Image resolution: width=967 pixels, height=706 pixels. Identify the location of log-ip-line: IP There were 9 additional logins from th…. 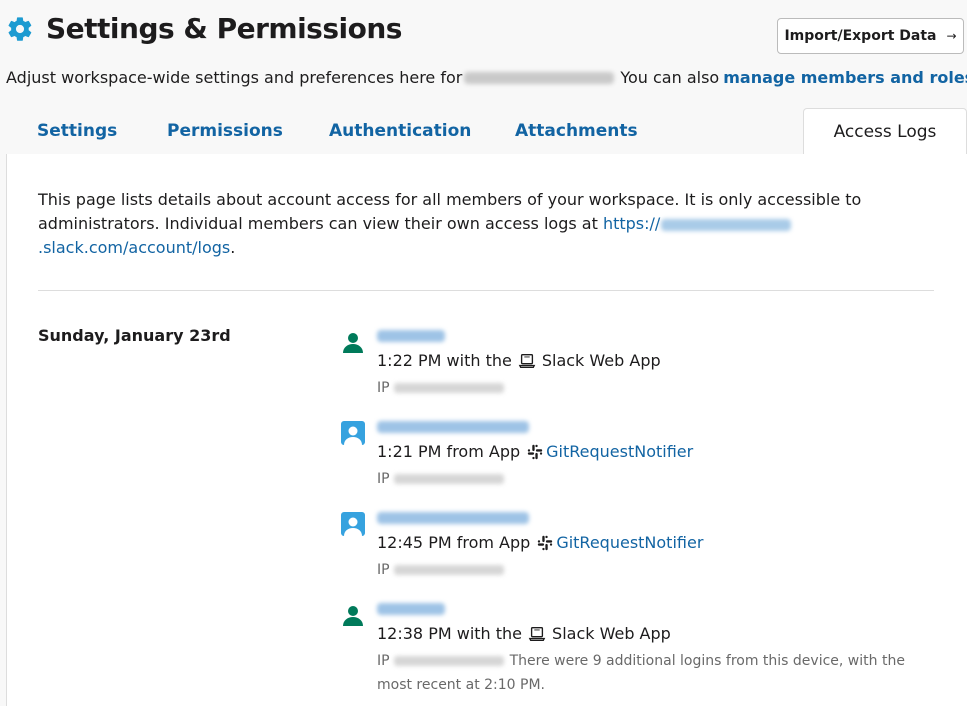
(647, 673).